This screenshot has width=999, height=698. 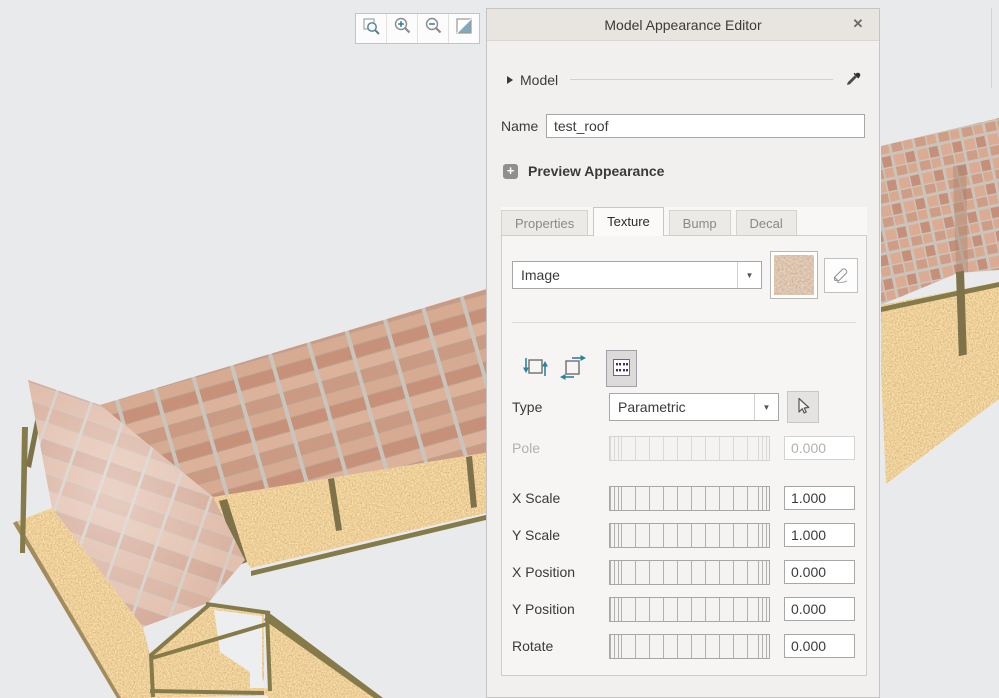 I want to click on preview-appearance-label: Preview Appearance, so click(x=596, y=171).